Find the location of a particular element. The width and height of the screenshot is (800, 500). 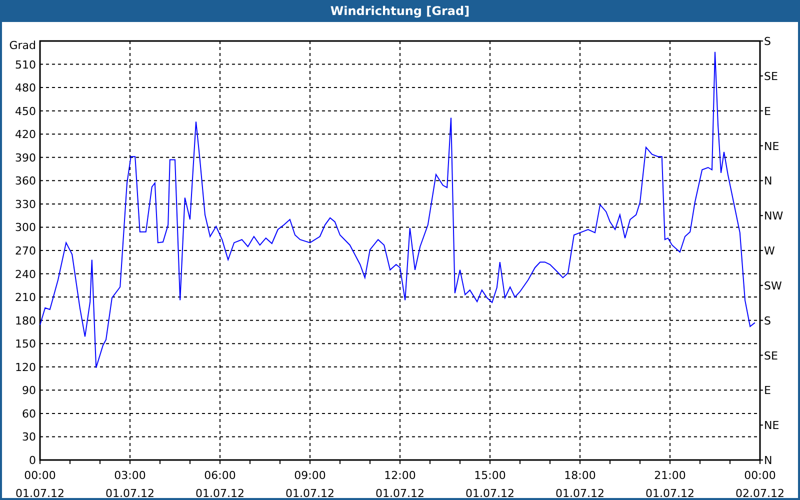

x-tick-label: 03:00 is located at coordinates (130, 475).